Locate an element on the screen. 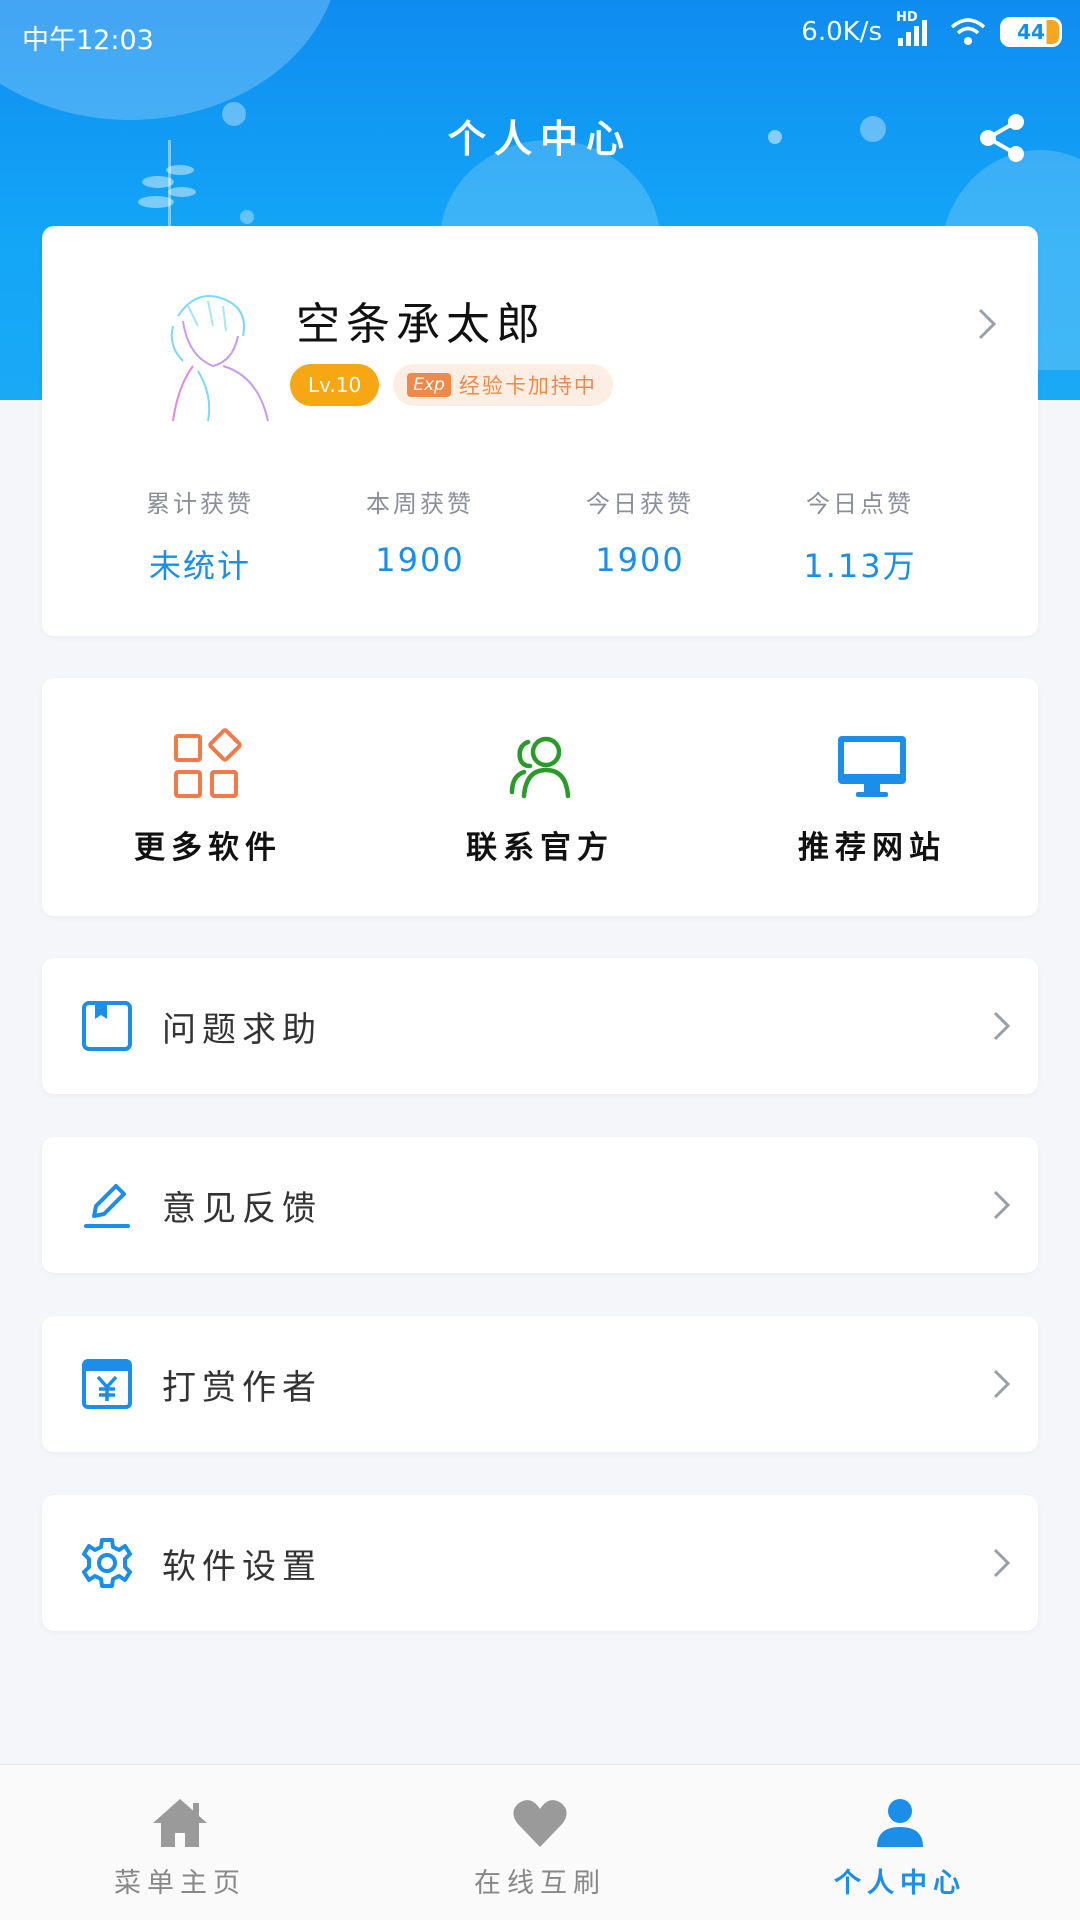 The height and width of the screenshot is (1920, 1080). stat-value: 未统计 is located at coordinates (199, 566).